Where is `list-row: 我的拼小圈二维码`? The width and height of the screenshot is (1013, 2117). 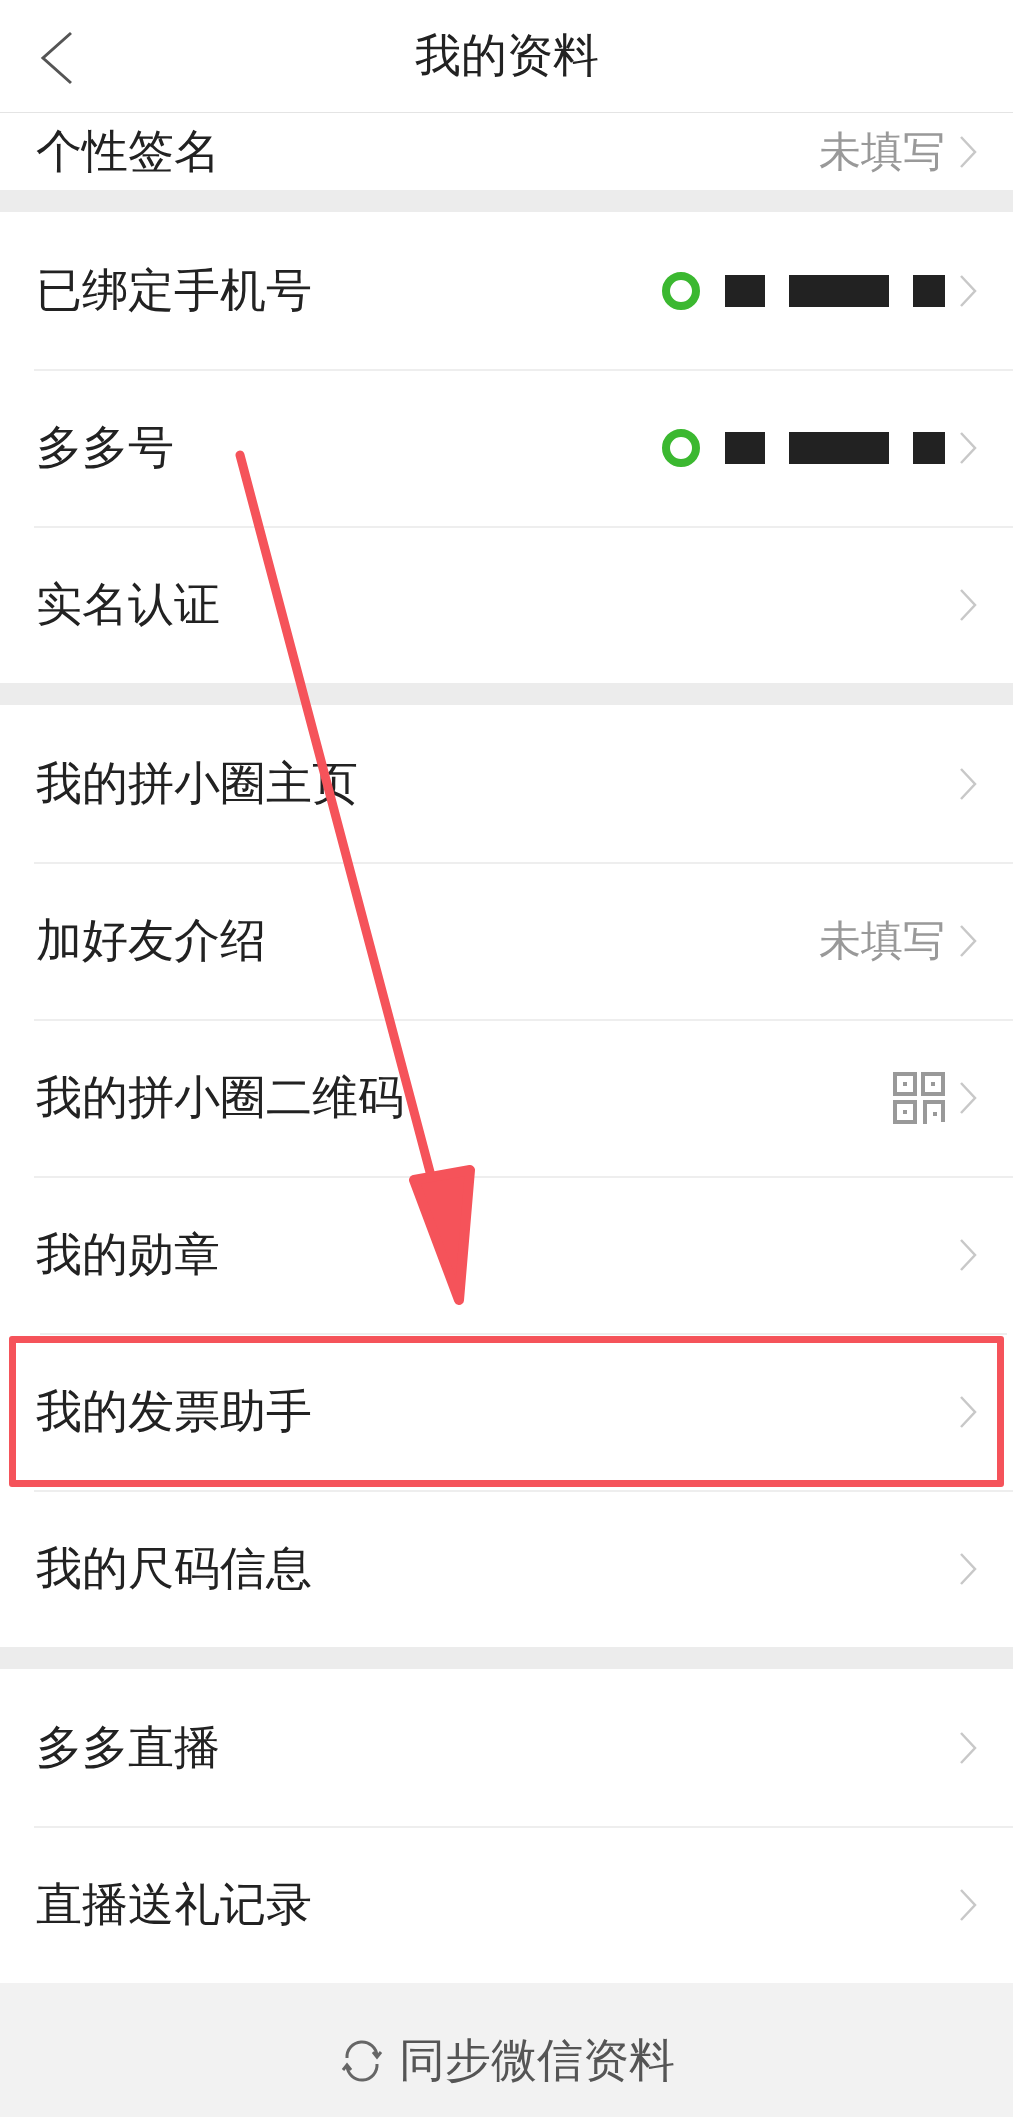 list-row: 我的拼小圈二维码 is located at coordinates (506, 1097).